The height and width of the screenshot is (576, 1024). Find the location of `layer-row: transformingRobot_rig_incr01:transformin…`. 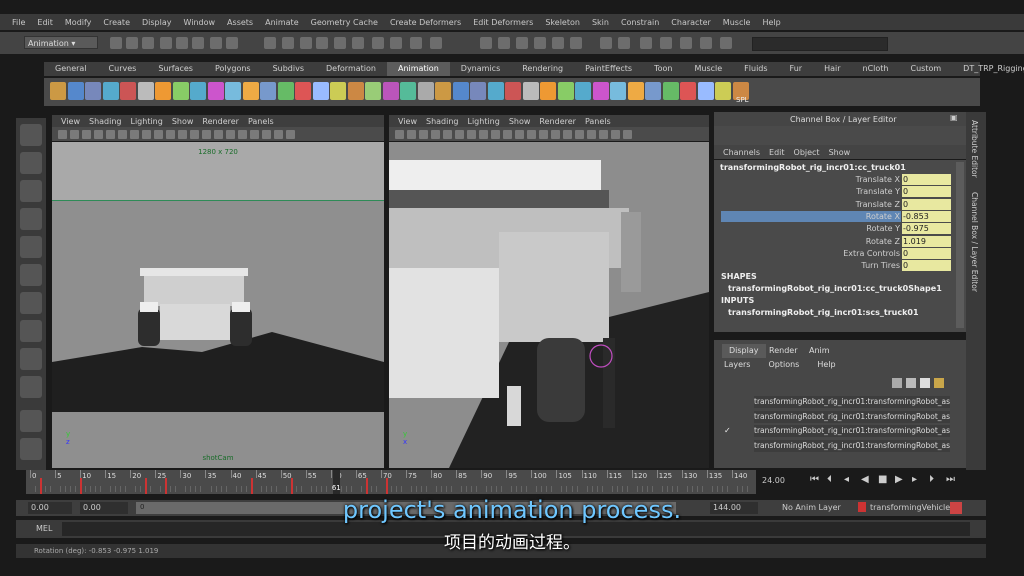

layer-row: transformingRobot_rig_incr01:transformin… is located at coordinates (852, 431).